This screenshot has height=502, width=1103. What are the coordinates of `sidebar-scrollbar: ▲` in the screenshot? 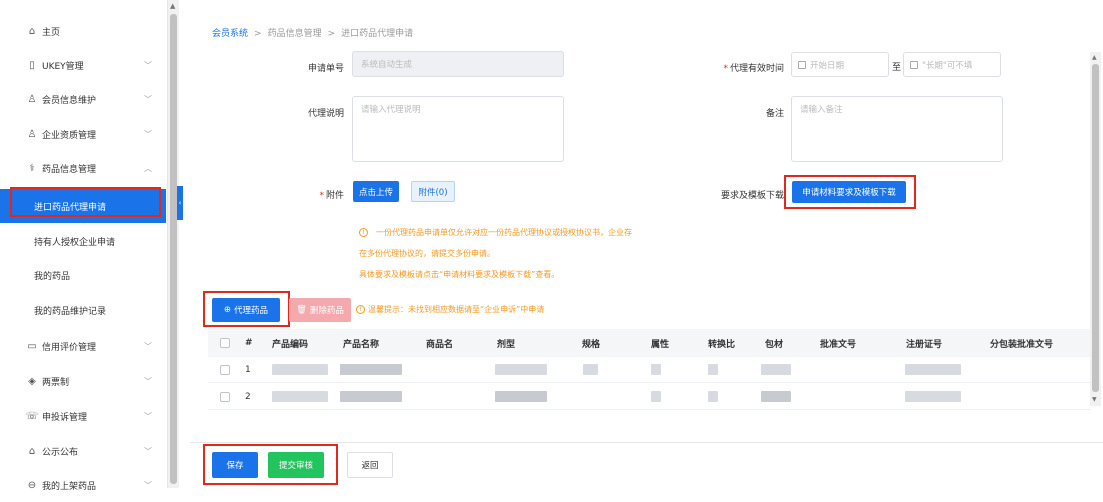 It's located at (173, 244).